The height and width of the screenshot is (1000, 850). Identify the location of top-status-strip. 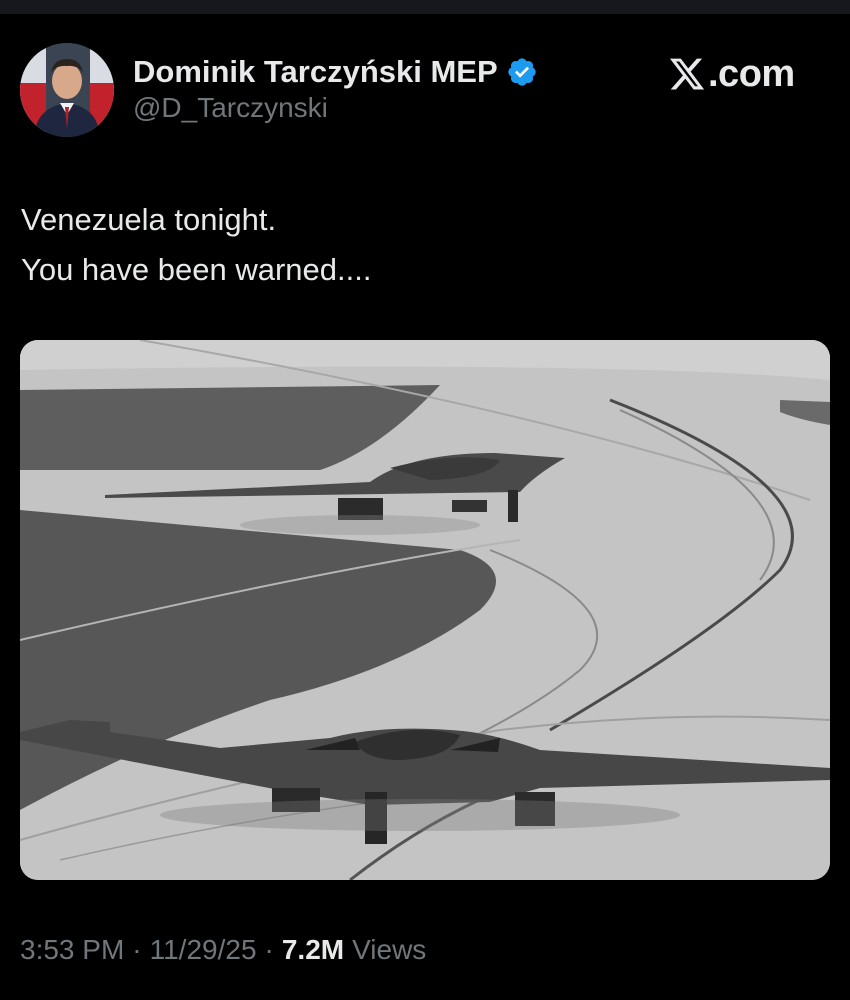
(425, 7).